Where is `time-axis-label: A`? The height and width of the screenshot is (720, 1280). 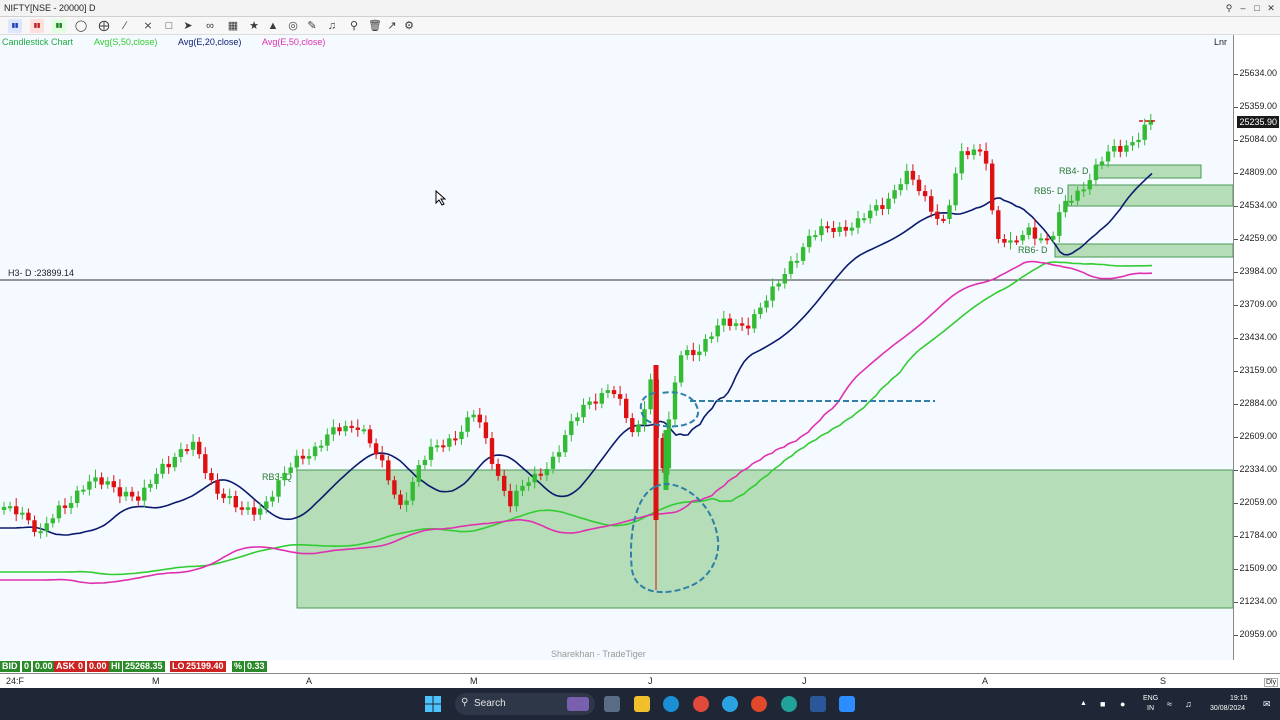
time-axis-label: A is located at coordinates (309, 681).